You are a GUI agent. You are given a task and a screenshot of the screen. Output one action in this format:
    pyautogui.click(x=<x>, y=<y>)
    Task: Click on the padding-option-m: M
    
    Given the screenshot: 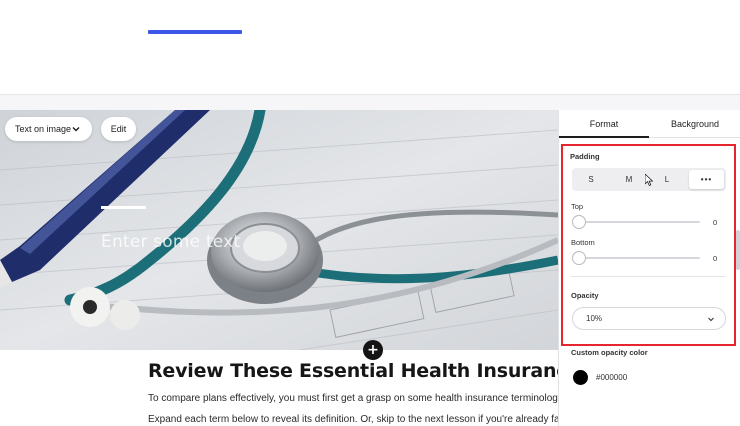 What is the action you would take?
    pyautogui.click(x=629, y=179)
    